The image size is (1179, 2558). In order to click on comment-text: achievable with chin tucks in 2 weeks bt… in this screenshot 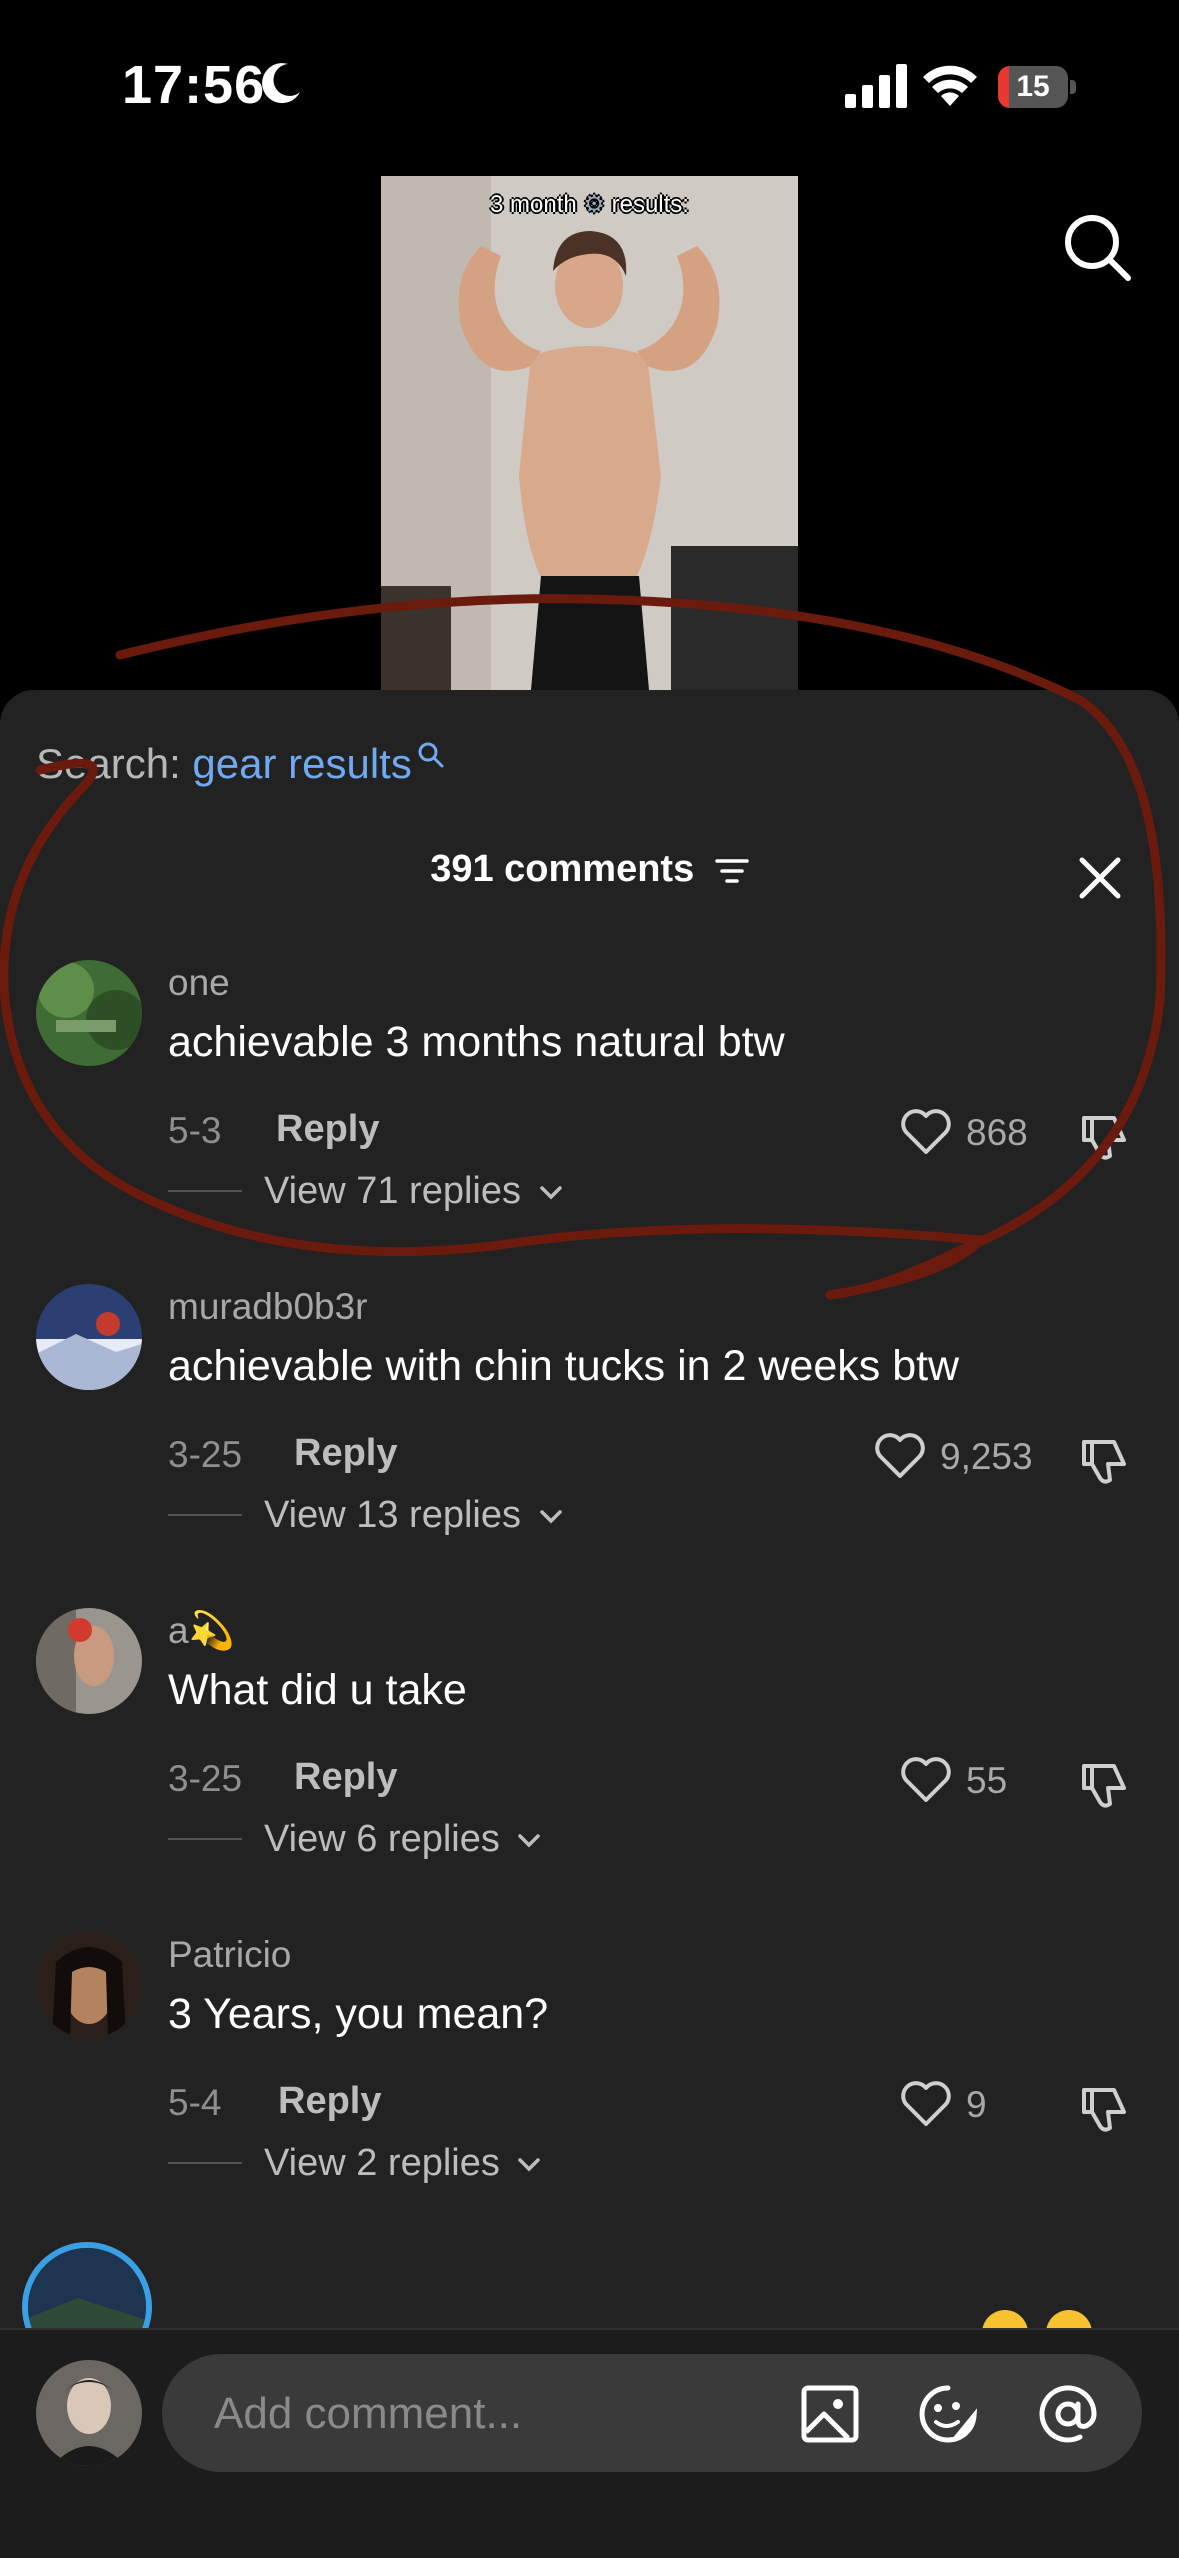, I will do `click(564, 1366)`.